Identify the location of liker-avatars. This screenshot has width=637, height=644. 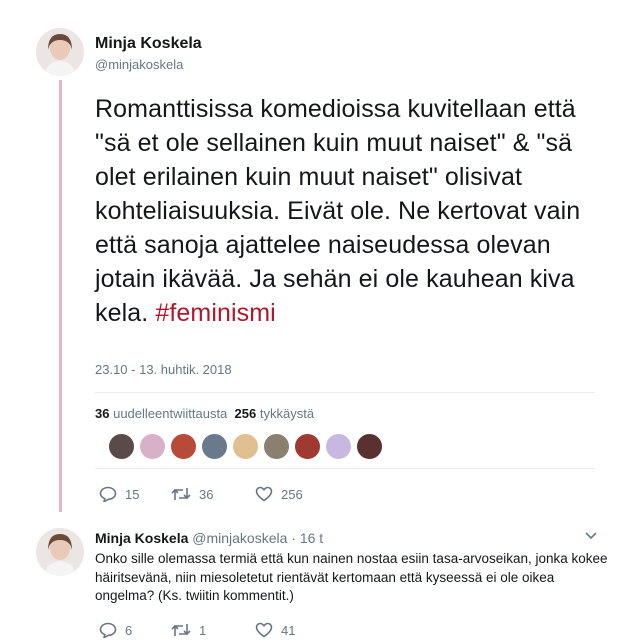
(245, 446).